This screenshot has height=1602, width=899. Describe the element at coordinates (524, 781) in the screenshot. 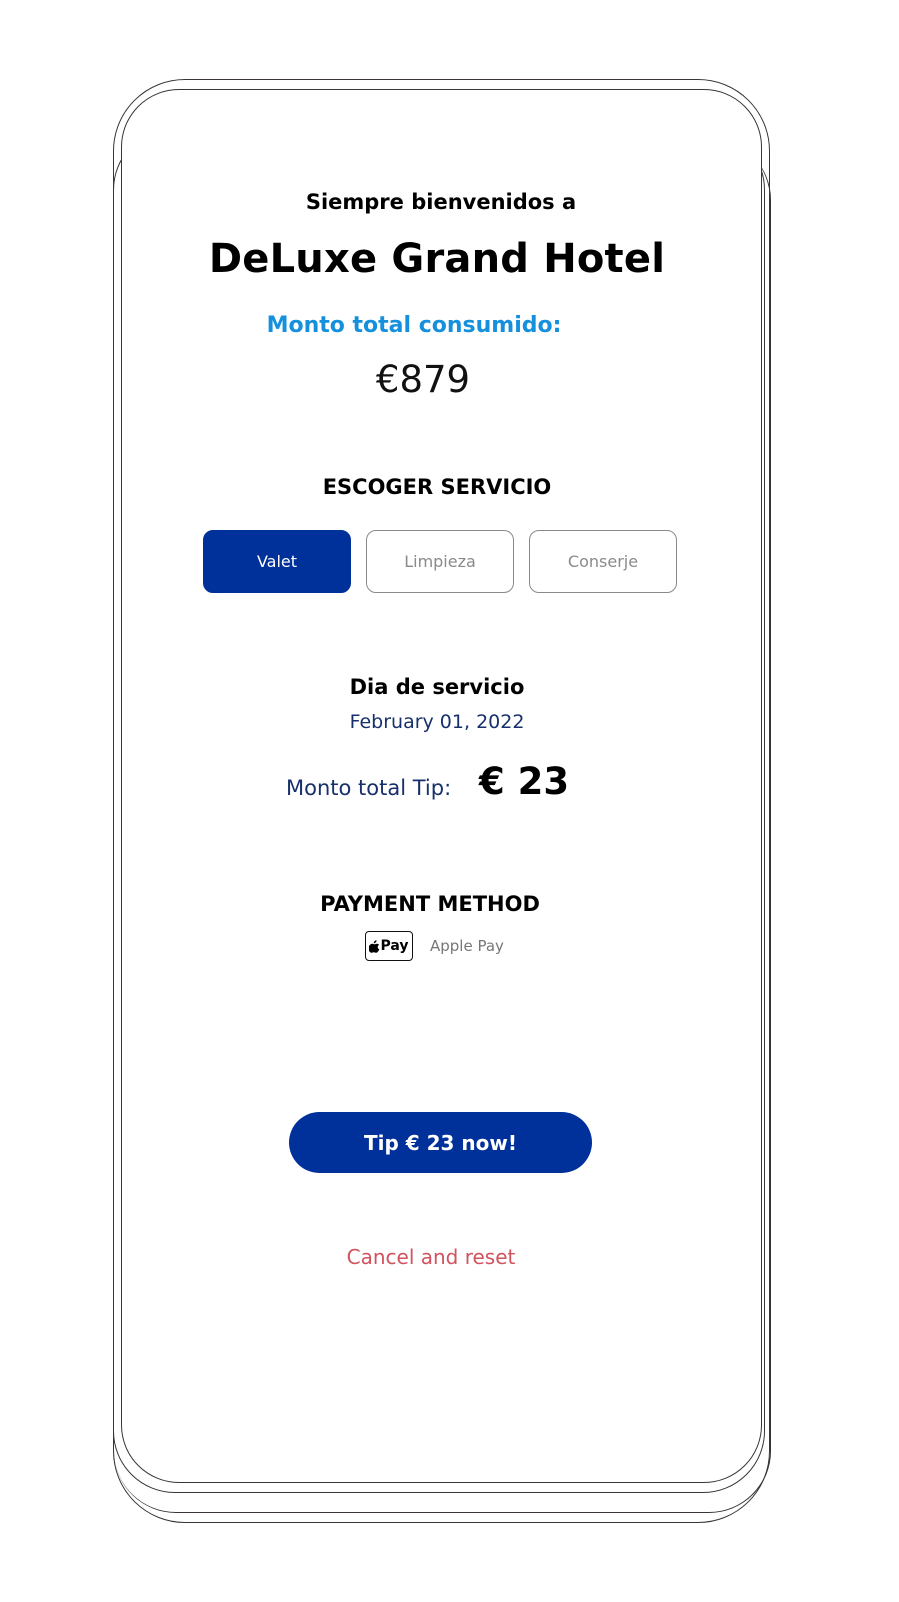

I see `tip-total-value: € 23` at that location.